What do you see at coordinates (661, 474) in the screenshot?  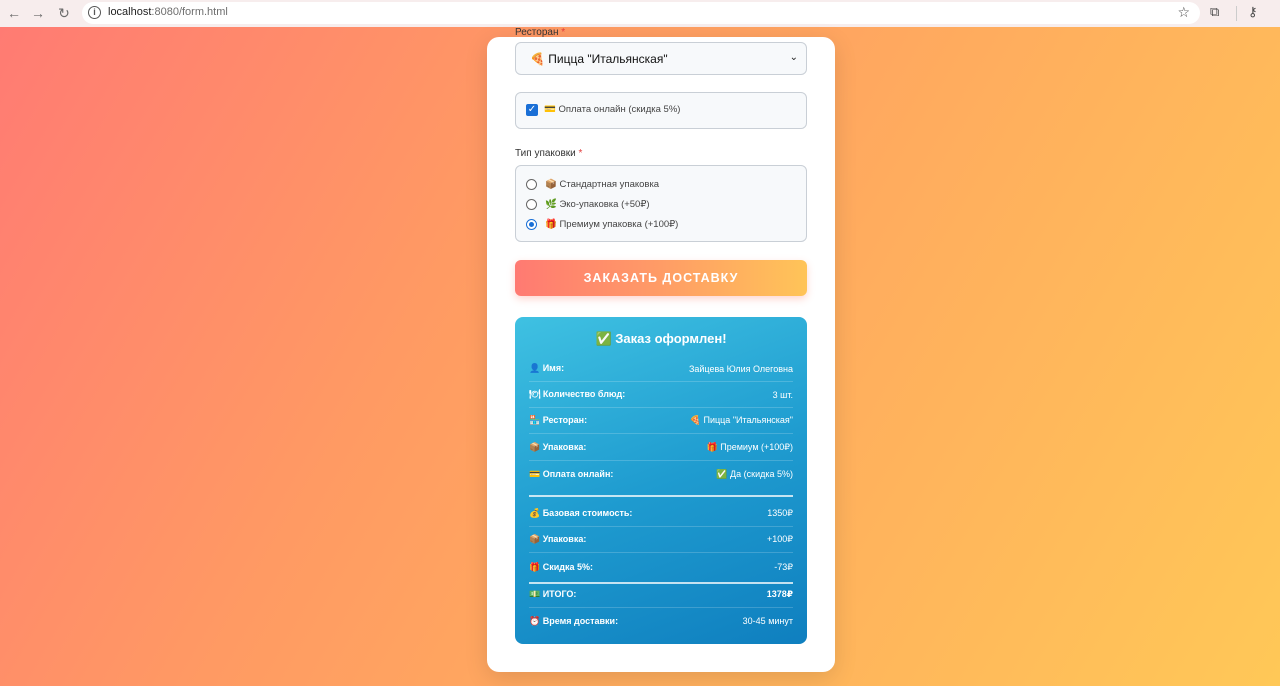 I see `summary-row-online-payment: 💳 Оплата онлайн: ✅ Да (скидка 5%)` at bounding box center [661, 474].